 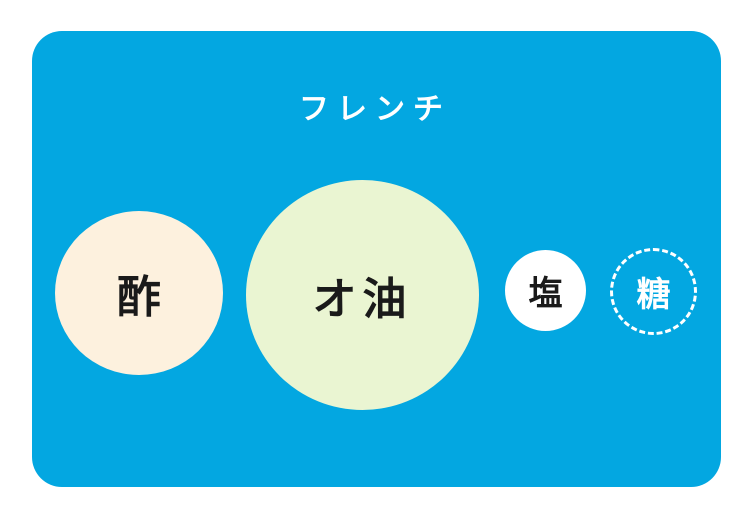 I want to click on ingredient-oil-circle: オ油, so click(x=362, y=295).